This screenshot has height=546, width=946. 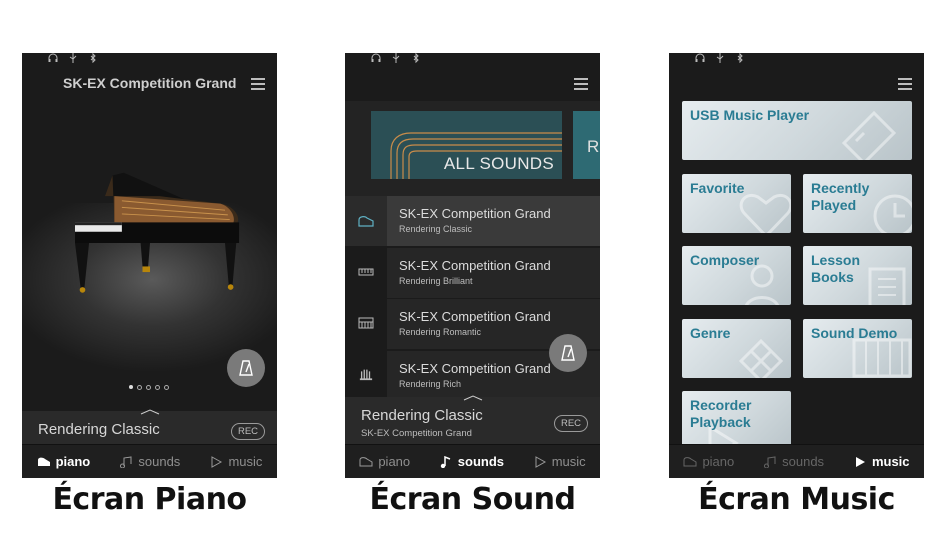 I want to click on category-electric-piano, so click(x=366, y=272).